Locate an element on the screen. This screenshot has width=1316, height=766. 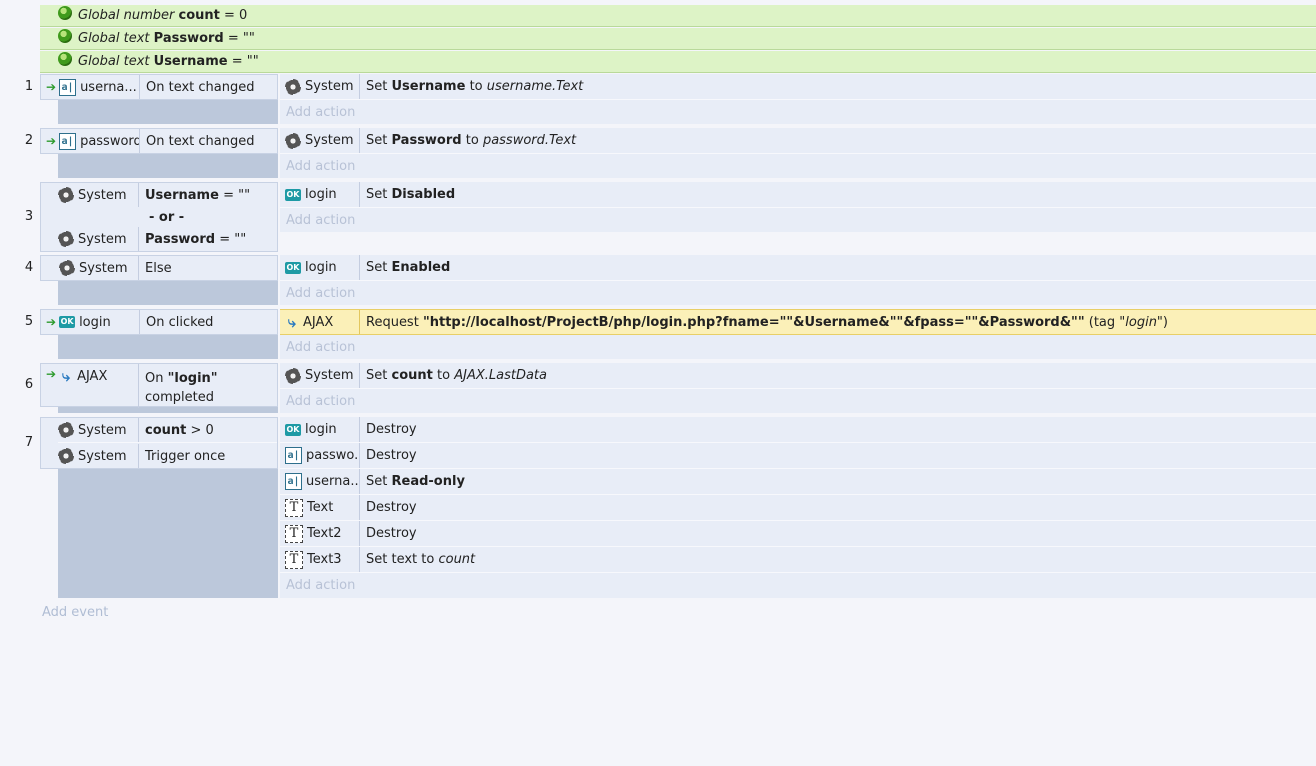
event-7-action-6: T Text3 Set text to count is located at coordinates (798, 560).